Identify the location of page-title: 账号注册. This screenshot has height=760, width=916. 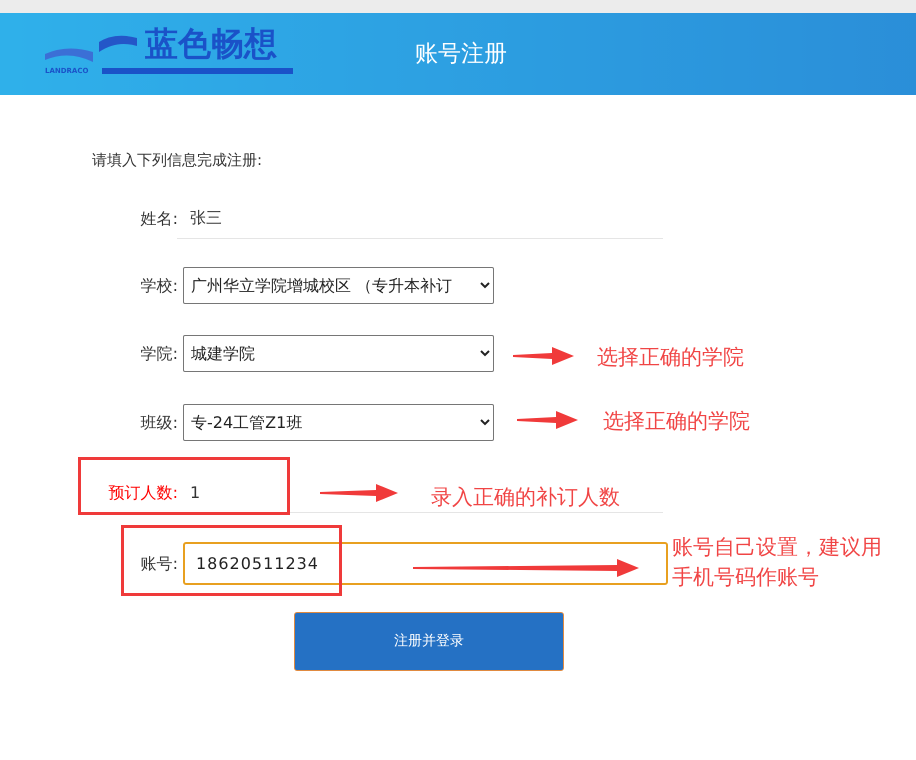
(461, 54).